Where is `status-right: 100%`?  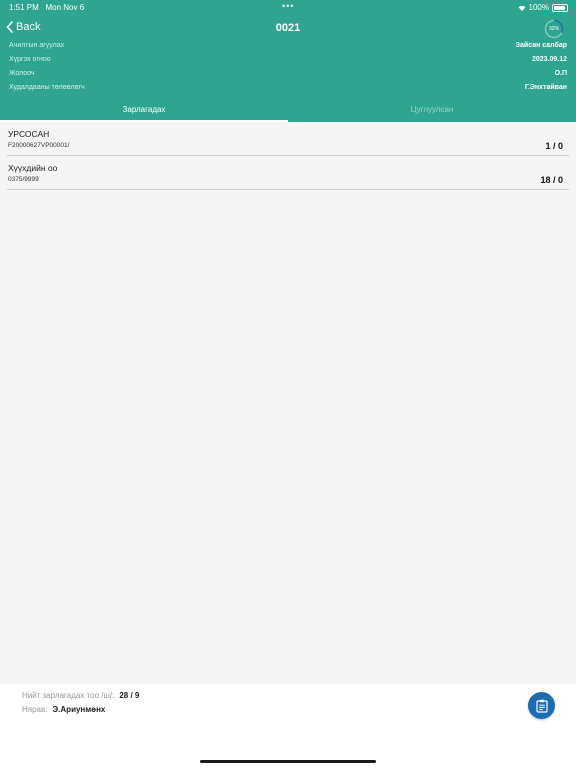 status-right: 100% is located at coordinates (543, 7).